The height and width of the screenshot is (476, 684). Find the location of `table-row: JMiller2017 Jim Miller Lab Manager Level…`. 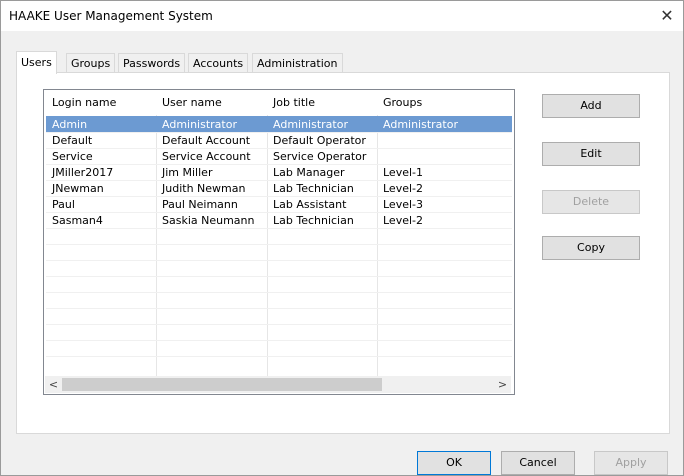

table-row: JMiller2017 Jim Miller Lab Manager Level… is located at coordinates (279, 172).